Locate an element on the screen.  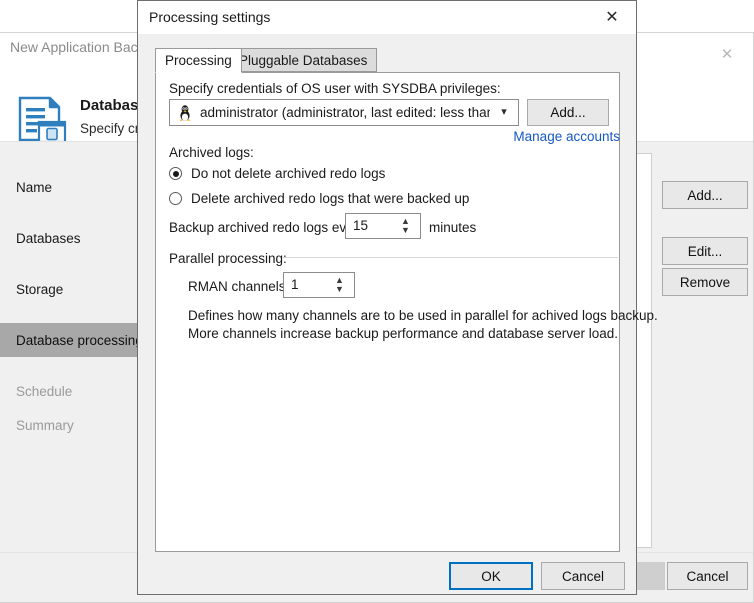
database-document-icon is located at coordinates (42, 119).